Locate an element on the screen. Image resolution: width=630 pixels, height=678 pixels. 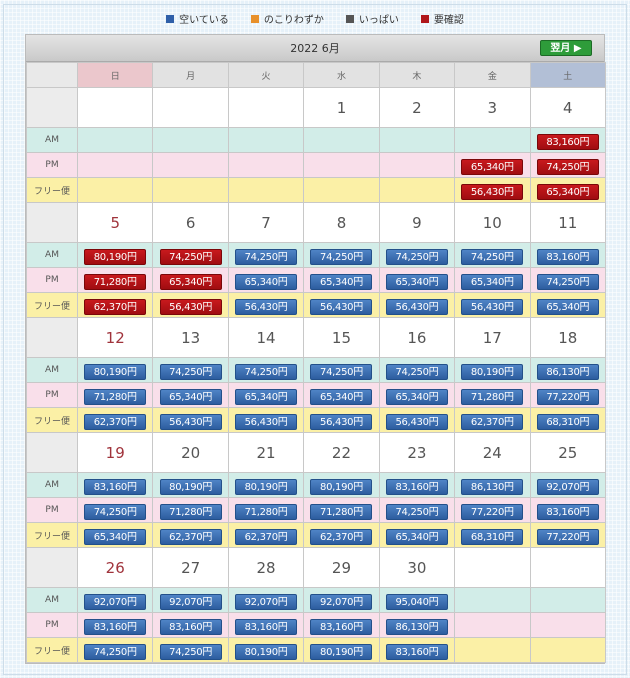
week-date-row: 26 27 28 29 30 is located at coordinates (316, 567).